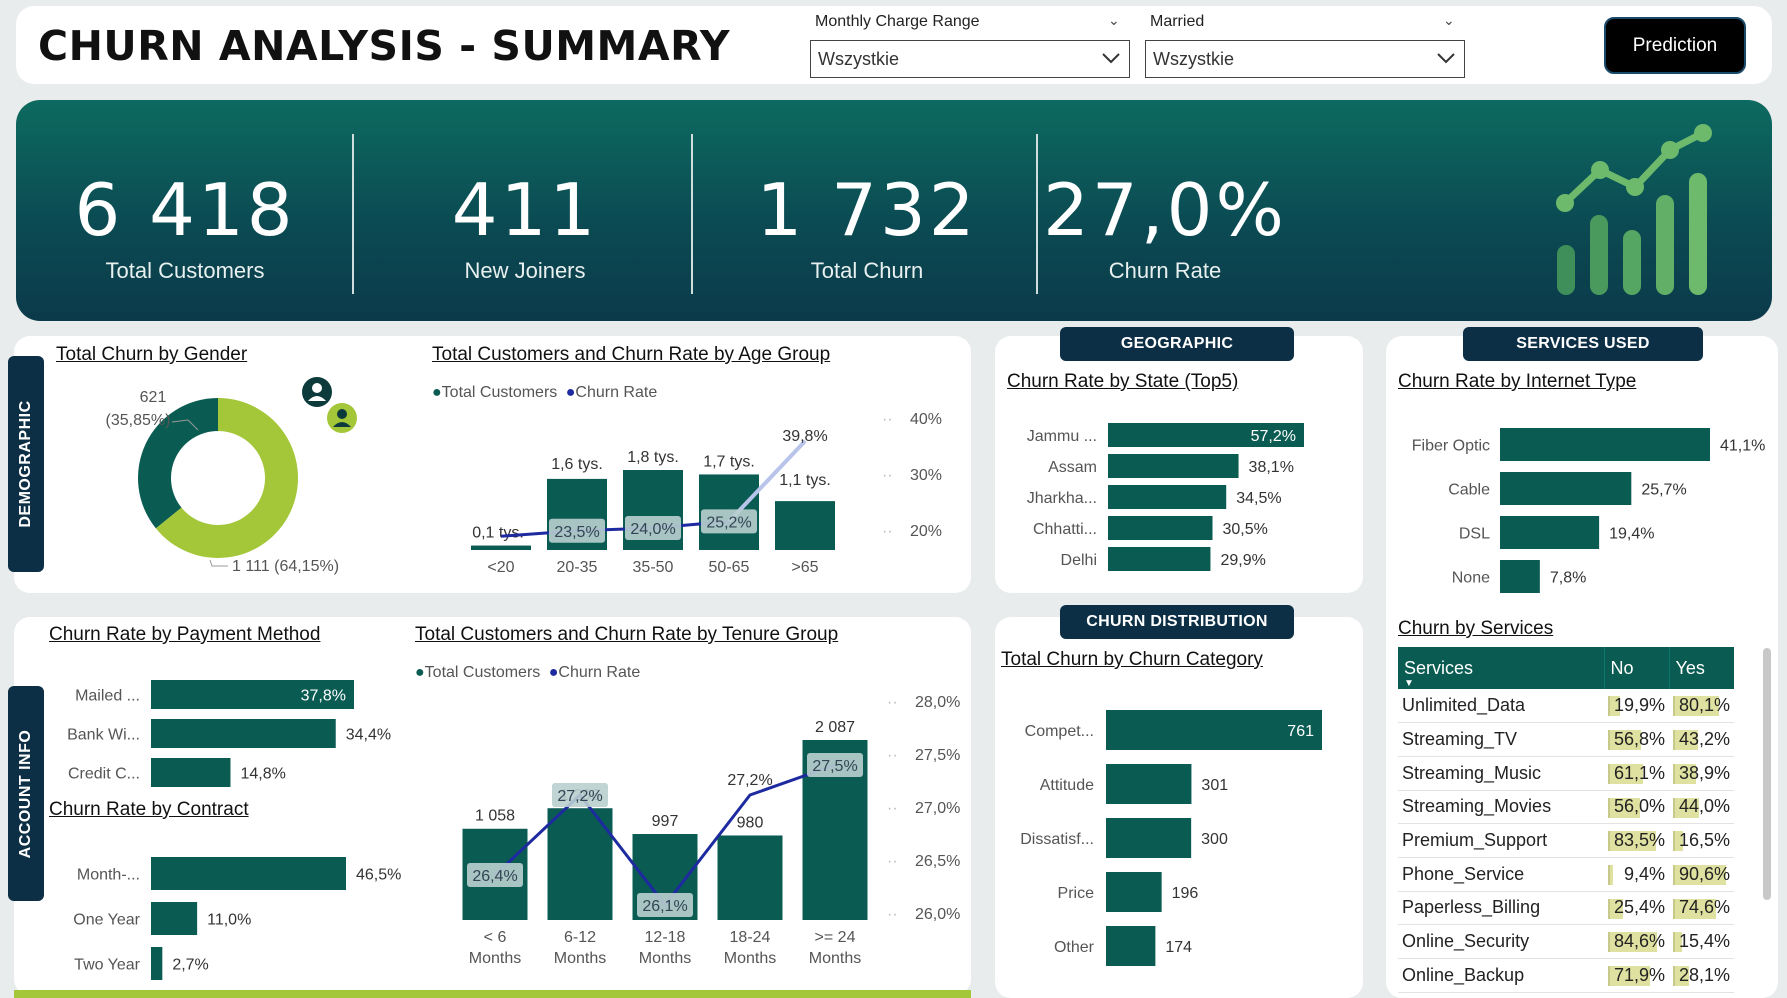 This screenshot has width=1787, height=998. I want to click on filter-select-married: Wszystkie, so click(1305, 59).